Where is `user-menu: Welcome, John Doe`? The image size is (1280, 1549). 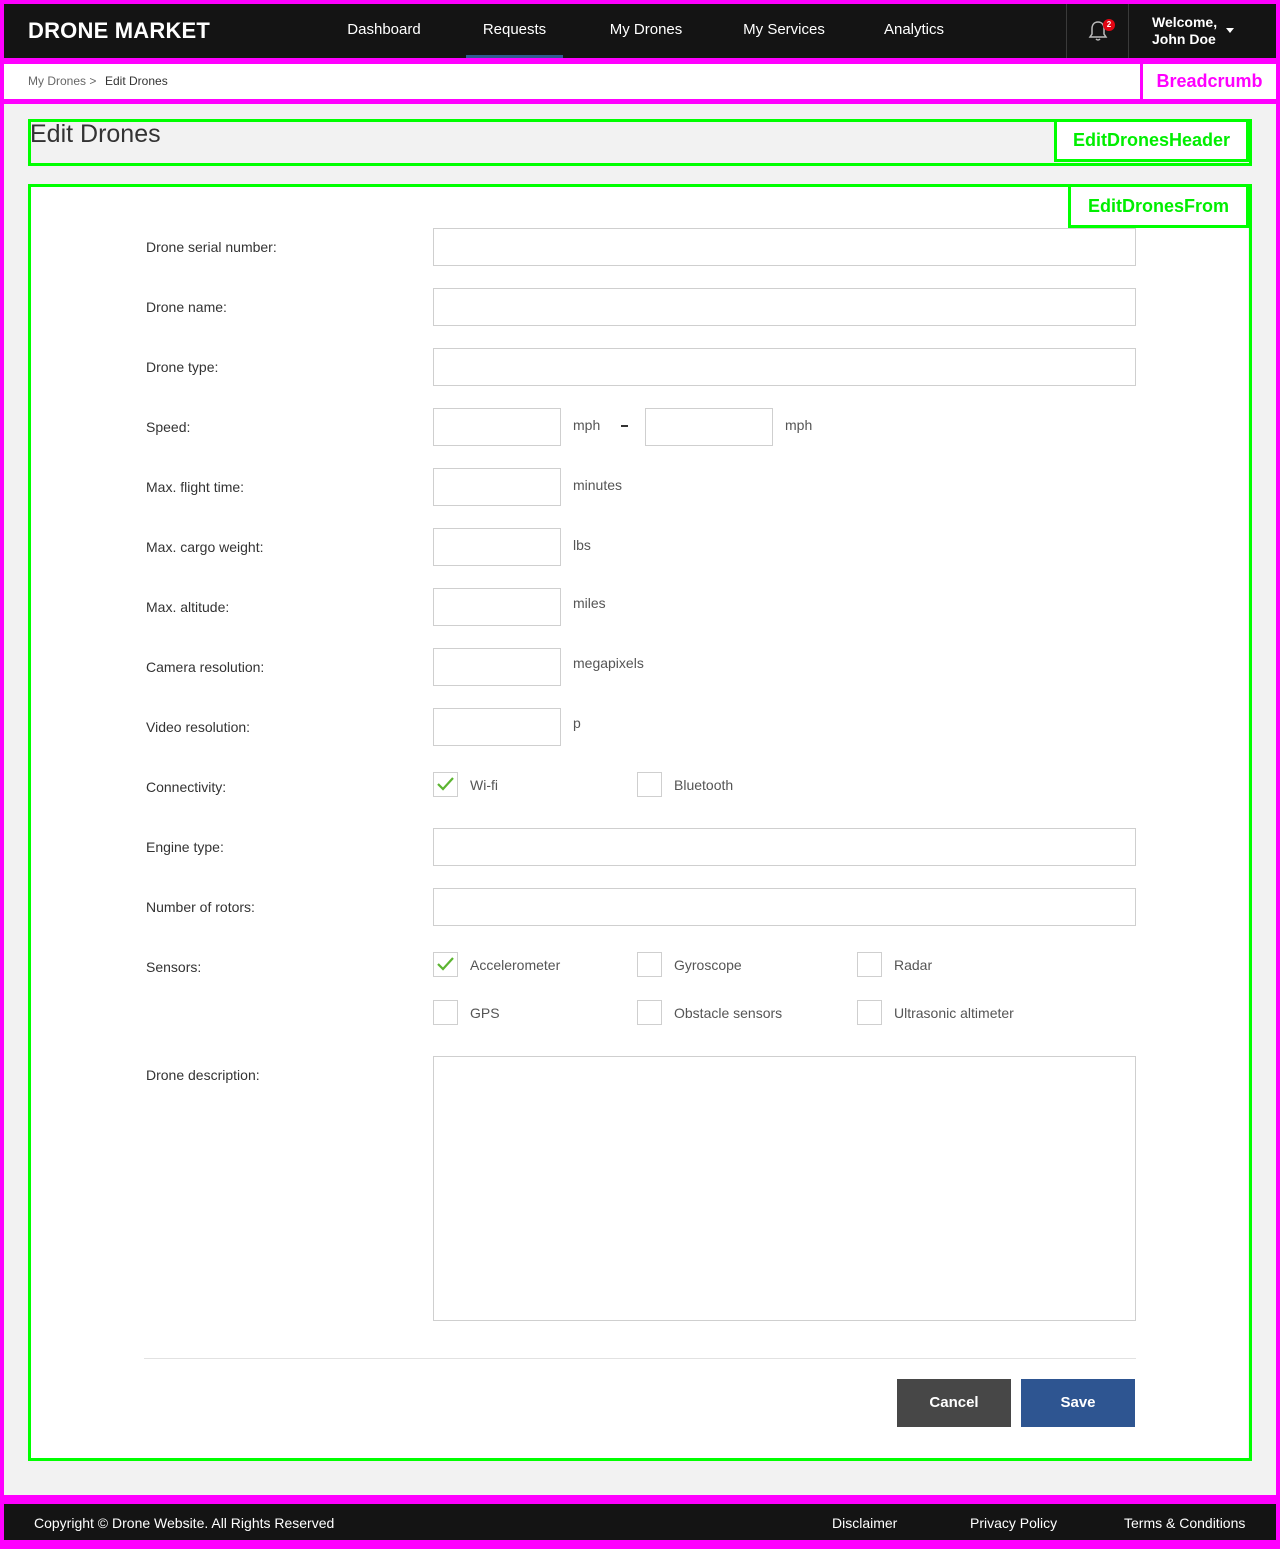
user-menu: Welcome, John Doe is located at coordinates (1184, 31).